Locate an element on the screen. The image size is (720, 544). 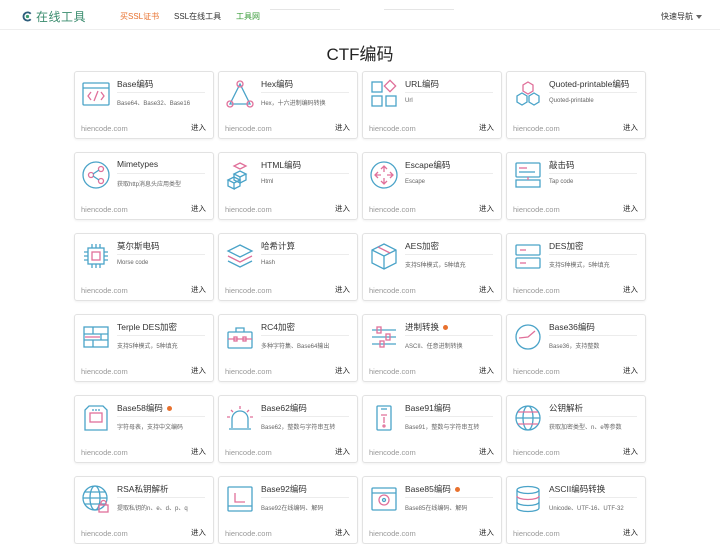
nav-buy-ssl: 买SSL证书 is located at coordinates (139, 16).